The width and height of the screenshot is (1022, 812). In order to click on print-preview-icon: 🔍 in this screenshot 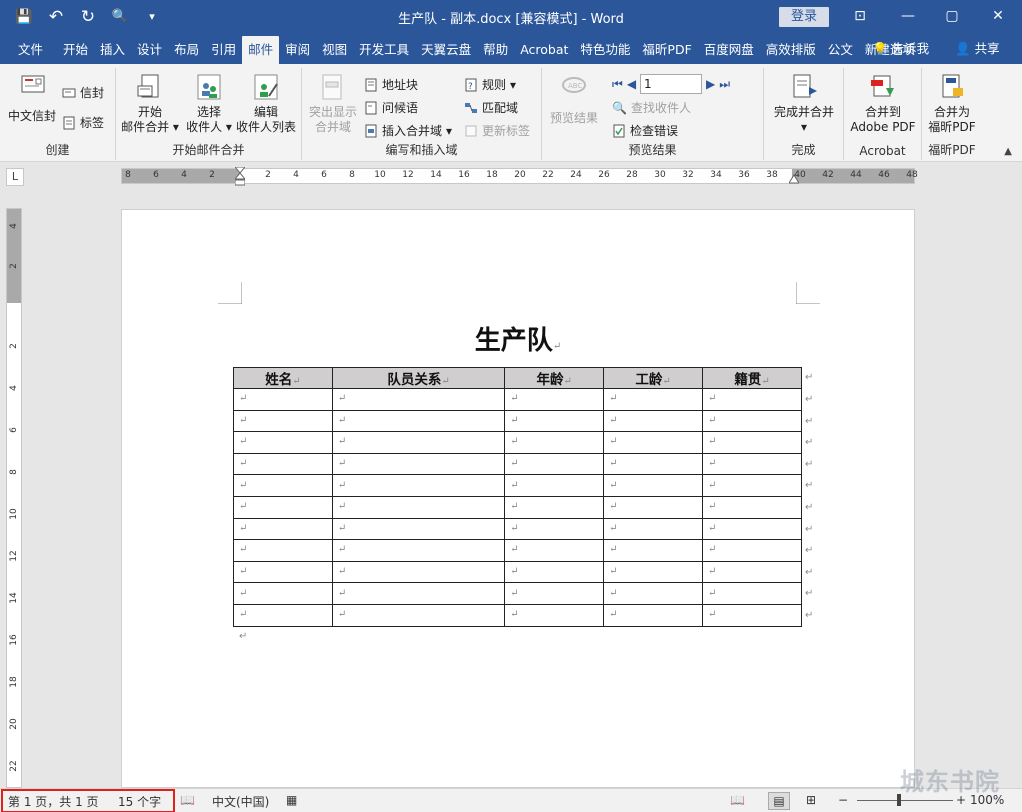, I will do `click(120, 17)`.